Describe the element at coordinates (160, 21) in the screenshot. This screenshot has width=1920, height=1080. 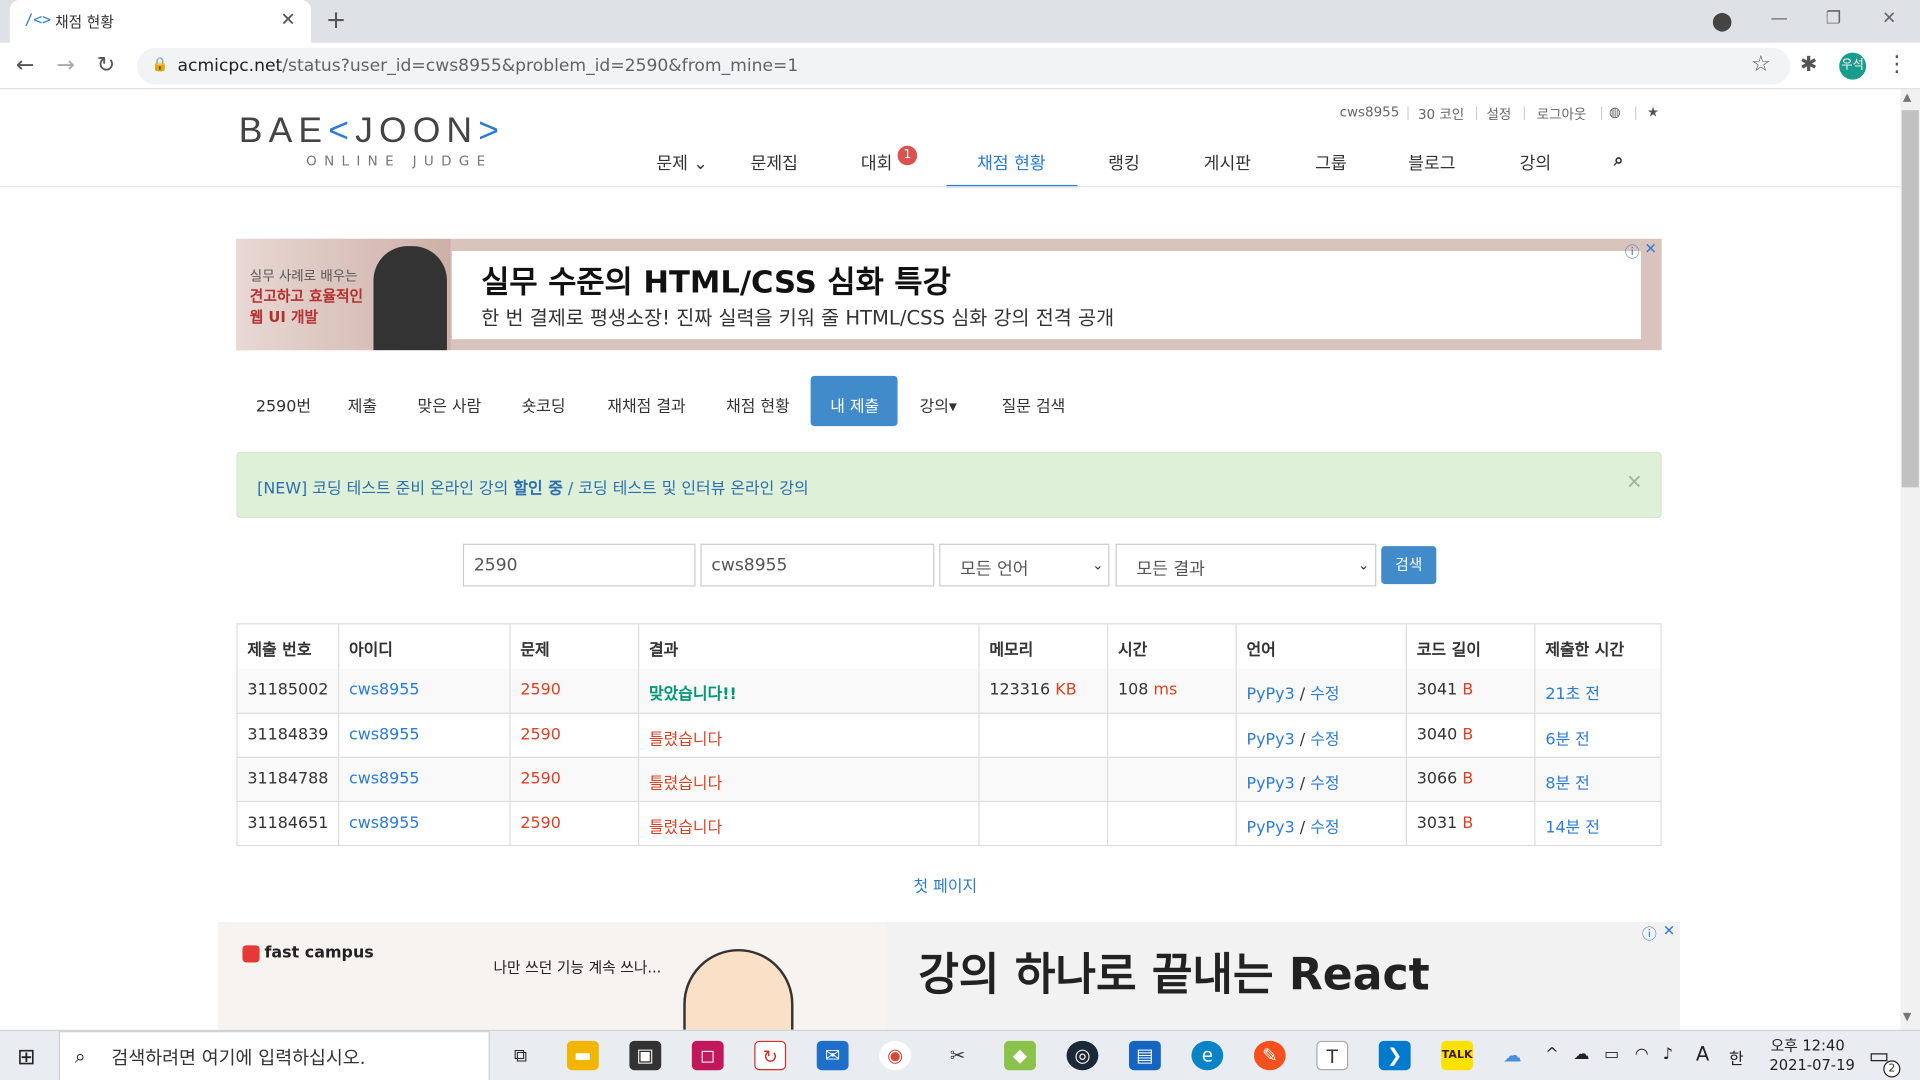
I see `browser-tab: /<> 채점 현황 ✕` at that location.